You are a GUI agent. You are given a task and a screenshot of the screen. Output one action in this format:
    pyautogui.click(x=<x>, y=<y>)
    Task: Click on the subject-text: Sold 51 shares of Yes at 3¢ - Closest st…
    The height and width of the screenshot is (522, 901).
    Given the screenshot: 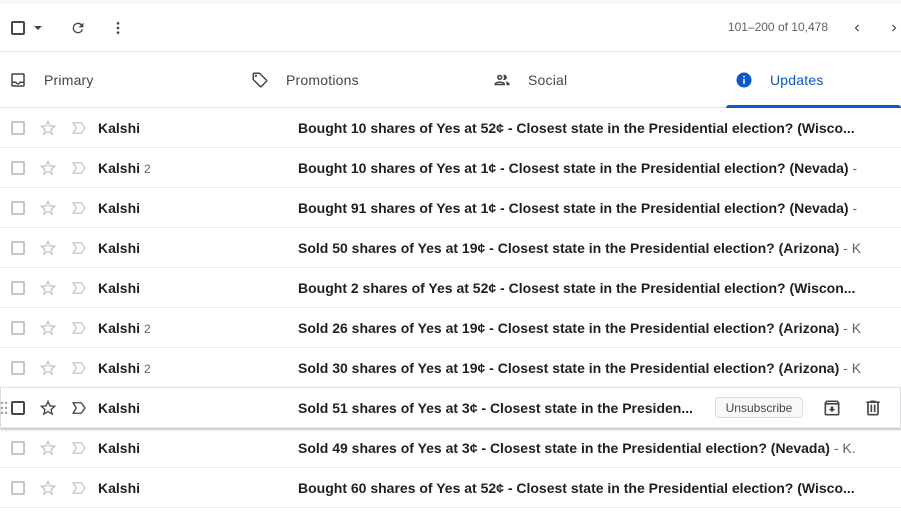 What is the action you would take?
    pyautogui.click(x=496, y=408)
    